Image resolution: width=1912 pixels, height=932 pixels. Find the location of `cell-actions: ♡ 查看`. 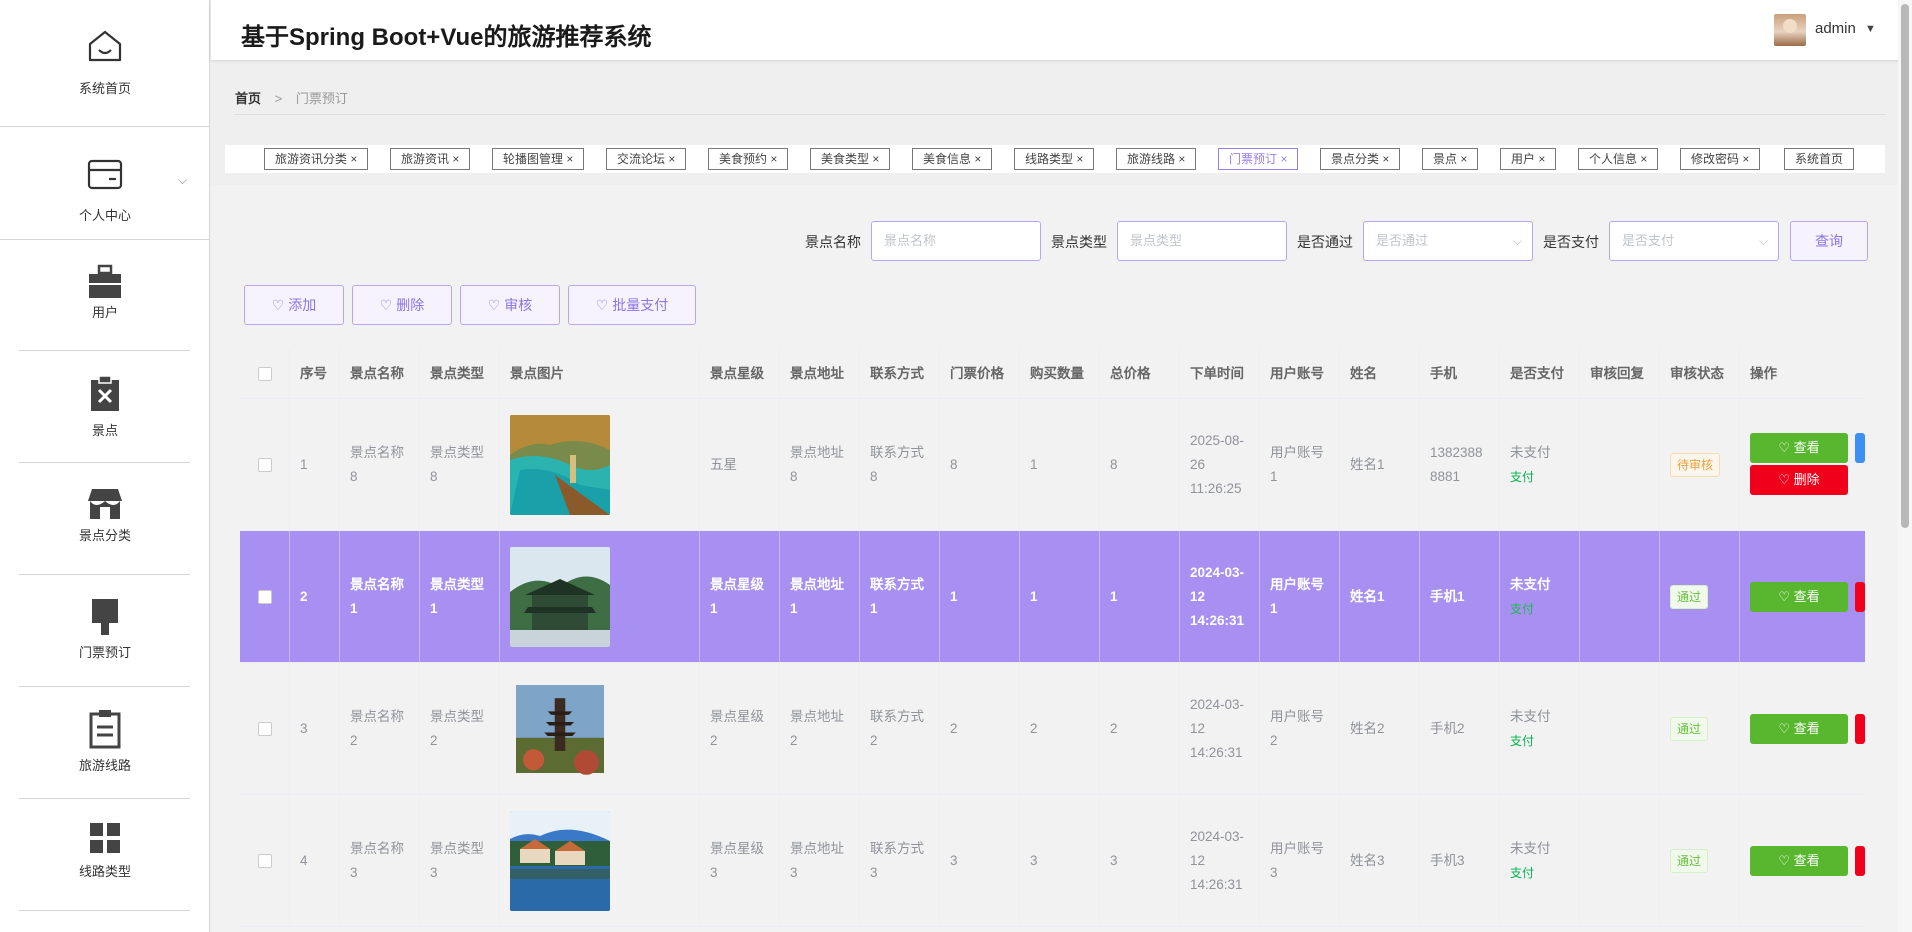

cell-actions: ♡ 查看 is located at coordinates (1802, 728).